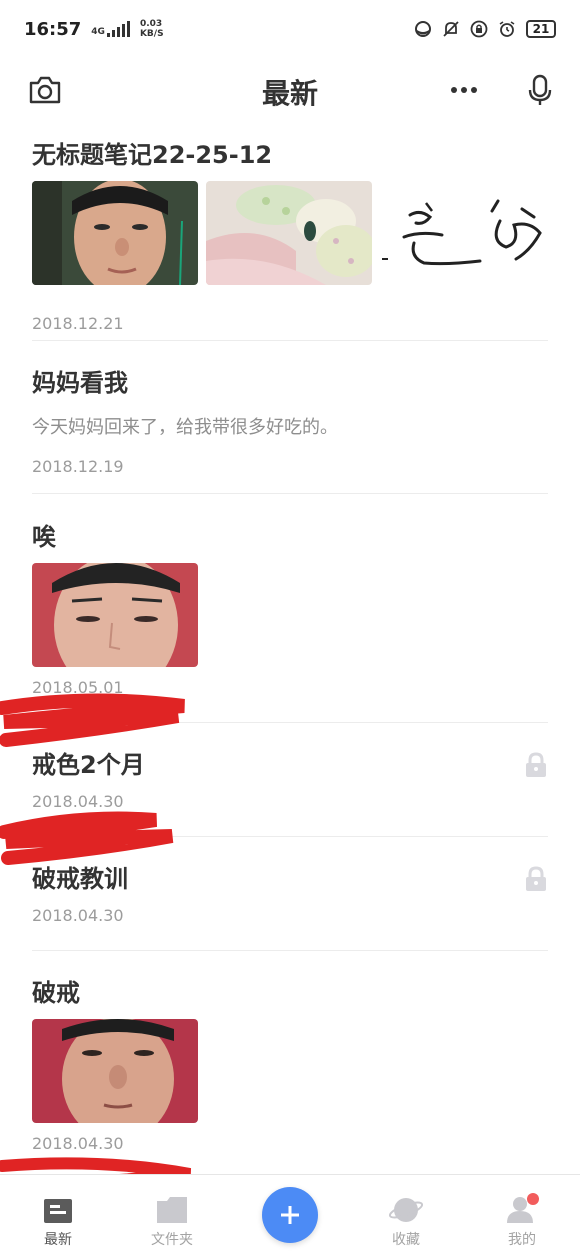 The image size is (580, 1257). I want to click on app-bar: 最新, so click(290, 90).